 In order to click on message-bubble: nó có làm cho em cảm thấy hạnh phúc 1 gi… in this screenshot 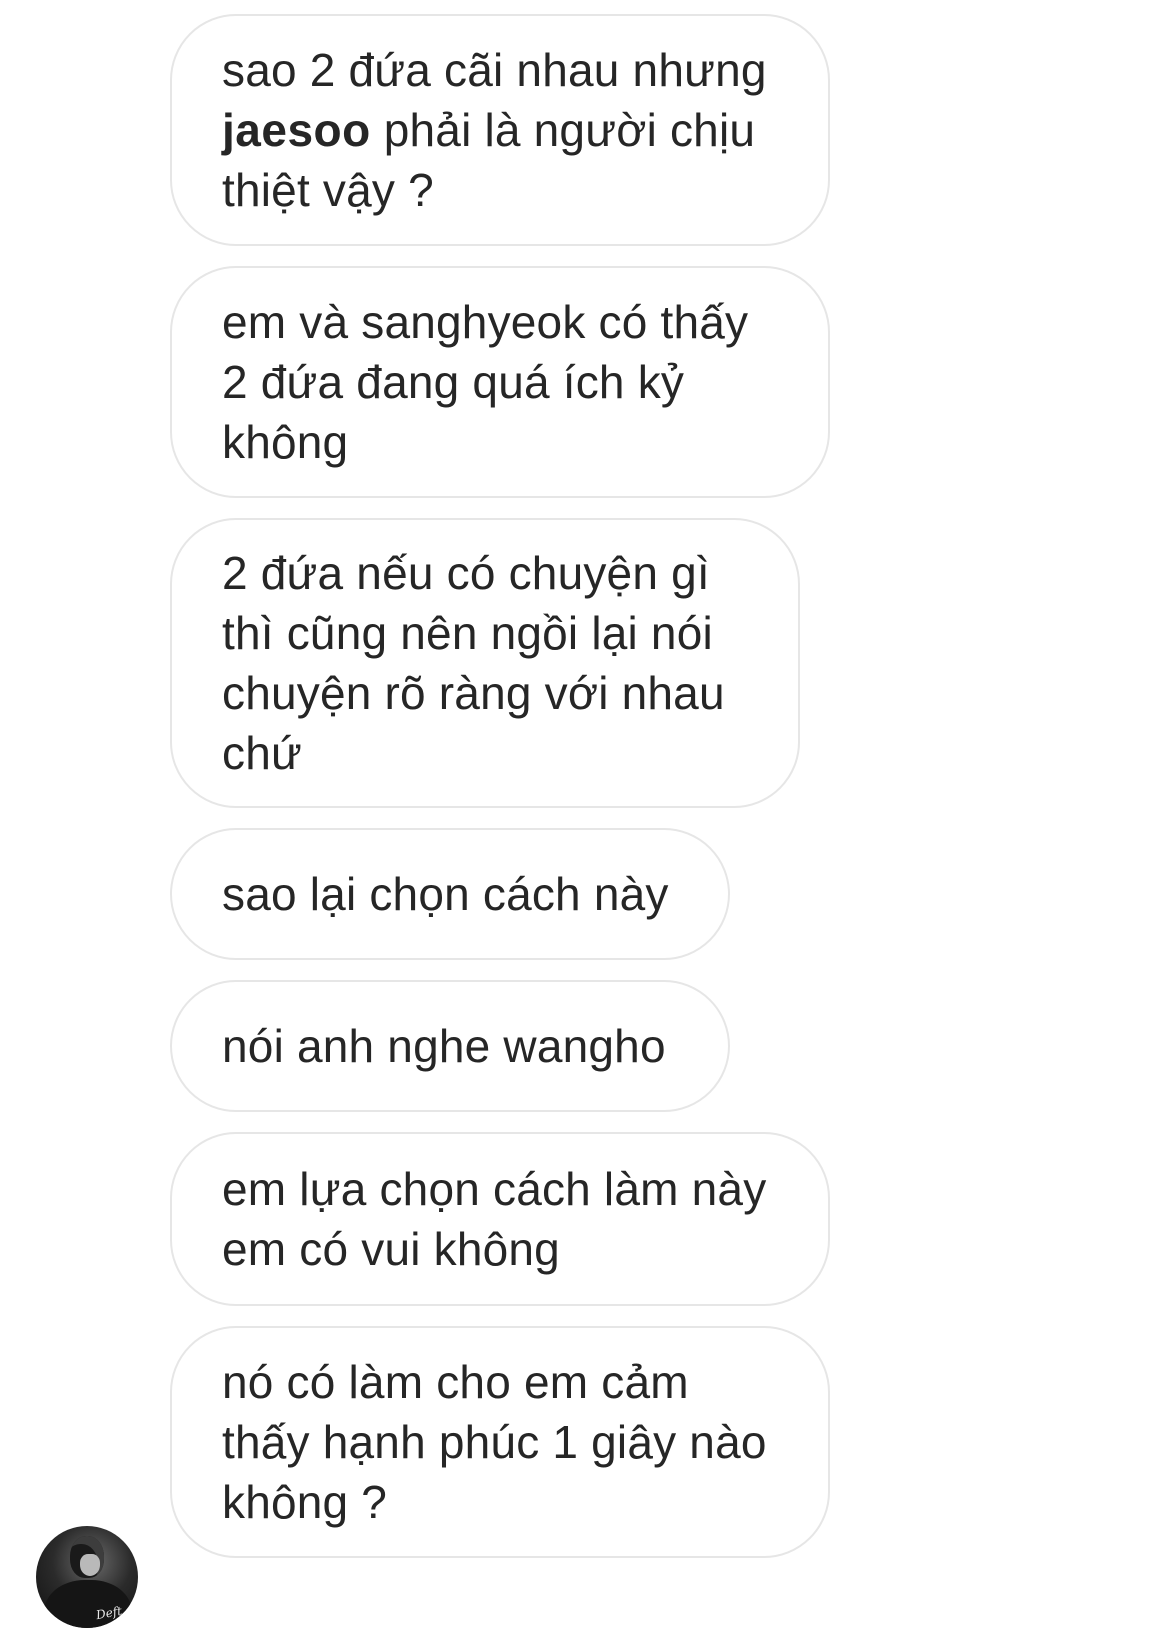, I will do `click(500, 1442)`.